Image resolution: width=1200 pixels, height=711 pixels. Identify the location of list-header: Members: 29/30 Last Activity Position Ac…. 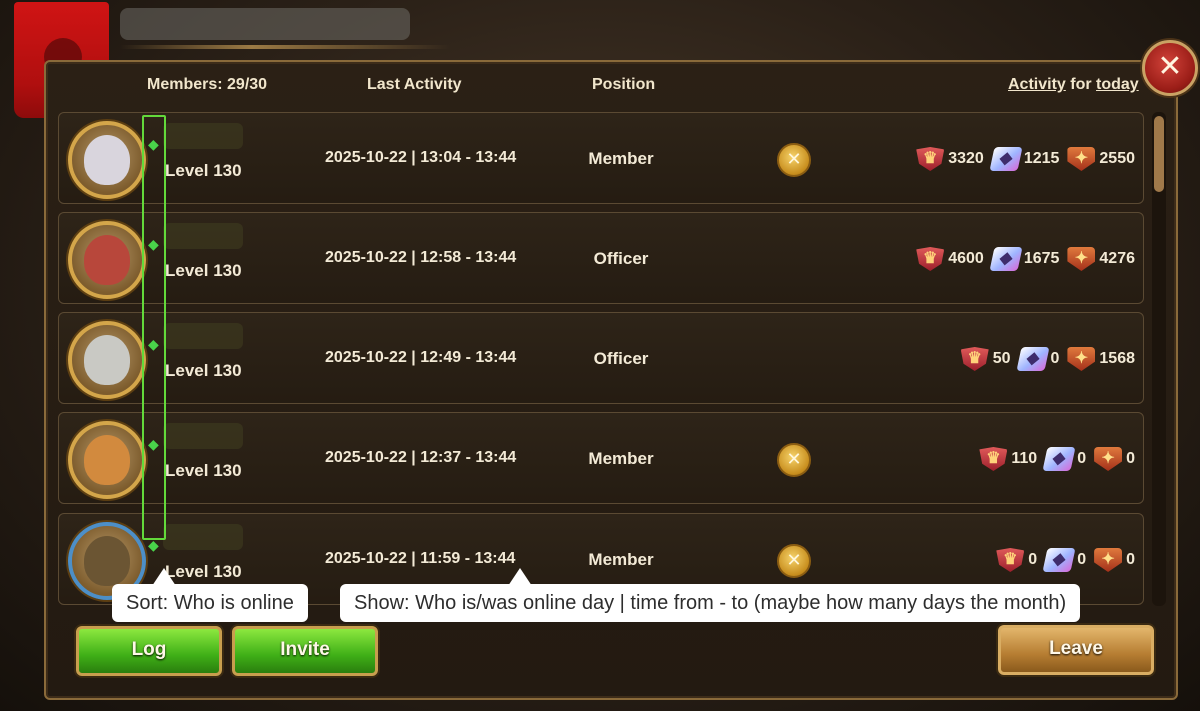
(600, 85).